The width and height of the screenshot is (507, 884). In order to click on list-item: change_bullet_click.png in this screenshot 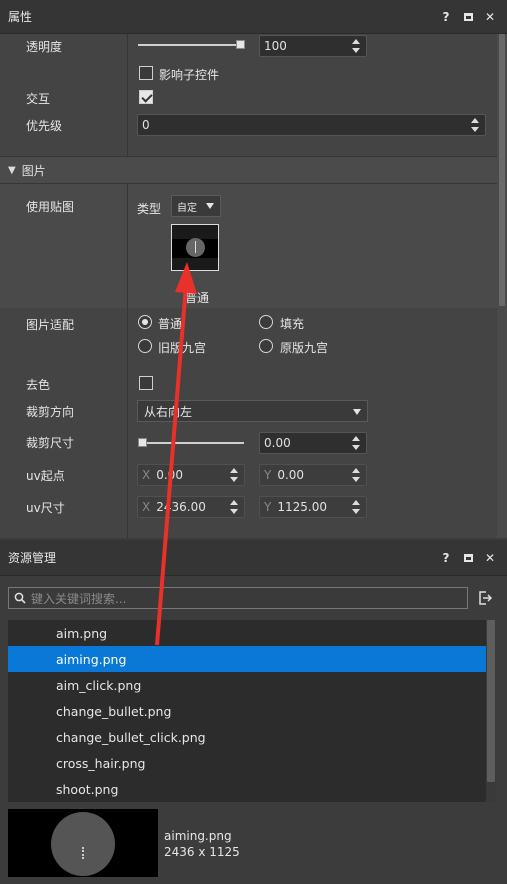, I will do `click(252, 737)`.